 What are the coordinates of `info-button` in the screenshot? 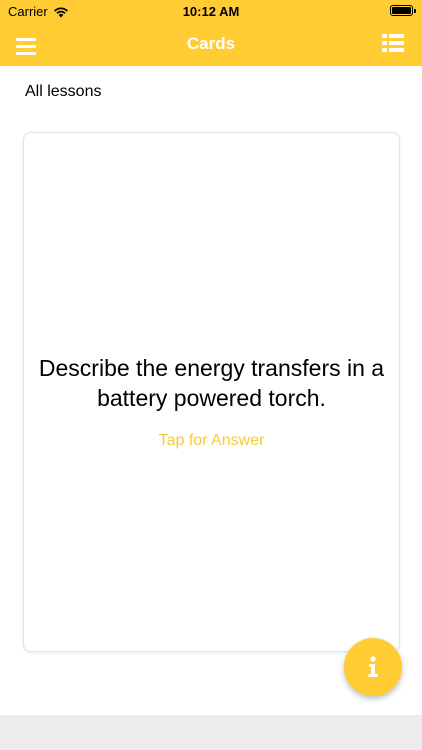 It's located at (373, 667).